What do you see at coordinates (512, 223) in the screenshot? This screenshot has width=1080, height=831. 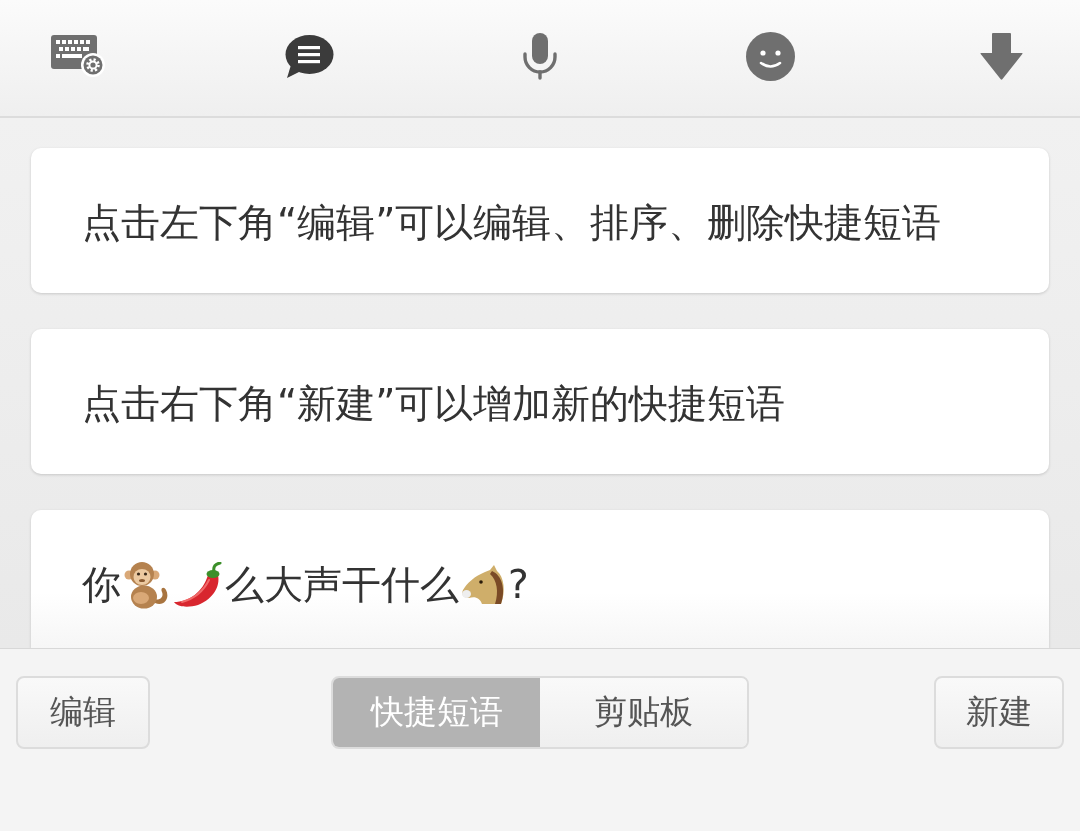 I see `phrase-text: 点击左下角“编辑”可以编辑、排序、删除快捷短语` at bounding box center [512, 223].